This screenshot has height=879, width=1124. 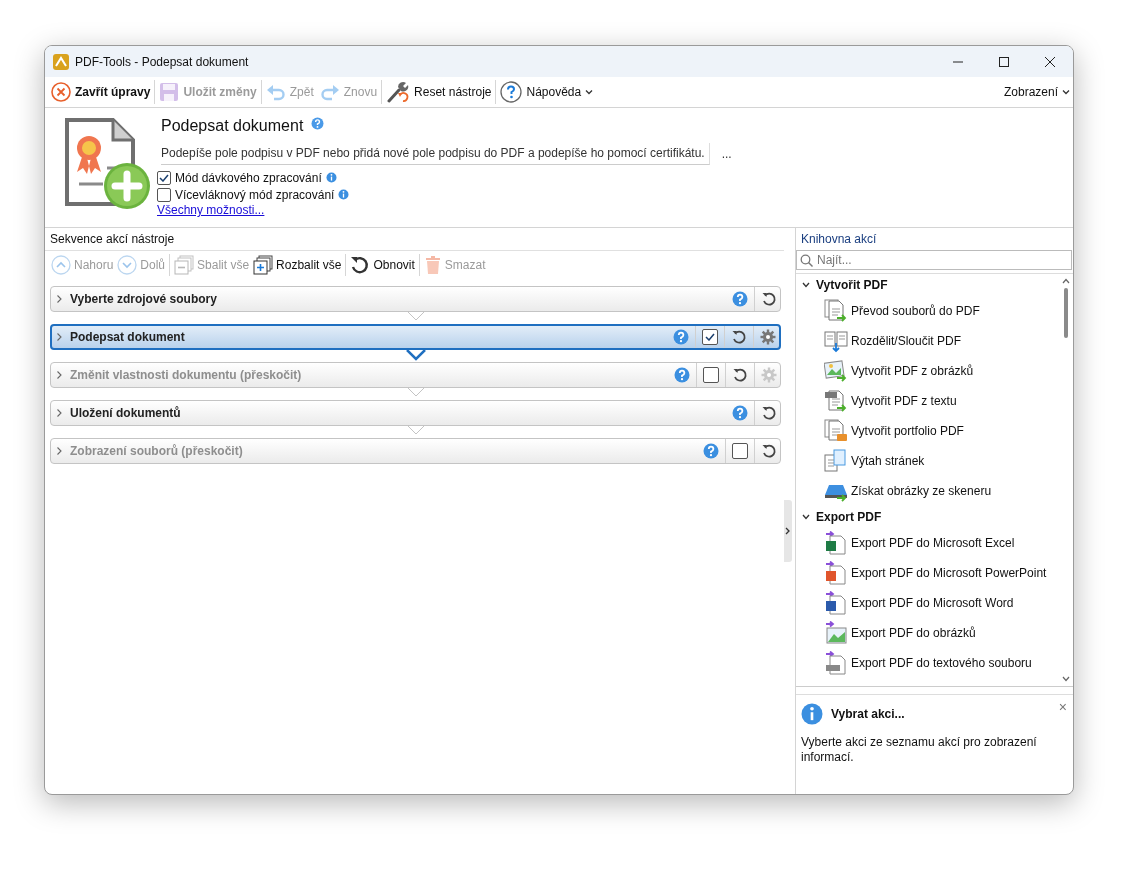 What do you see at coordinates (1004, 61) in the screenshot?
I see `maximize-icon` at bounding box center [1004, 61].